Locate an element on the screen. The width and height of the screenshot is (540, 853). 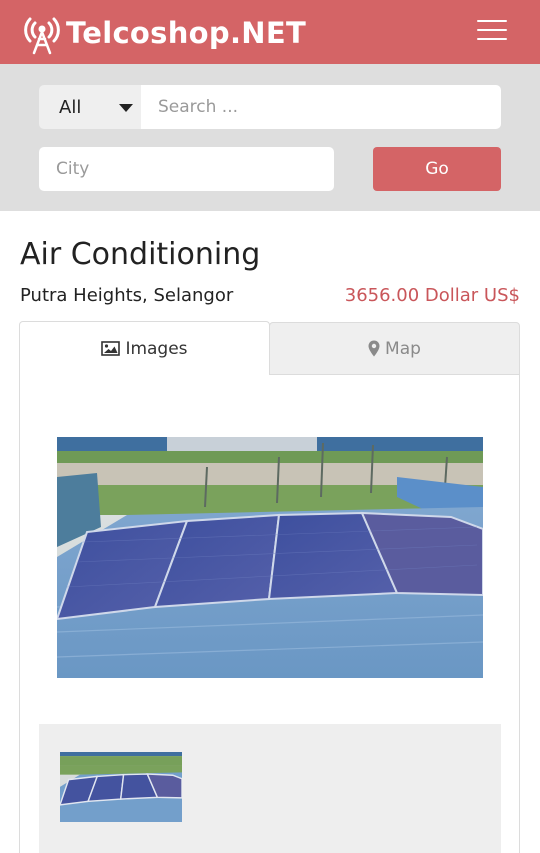
search-input is located at coordinates (321, 107).